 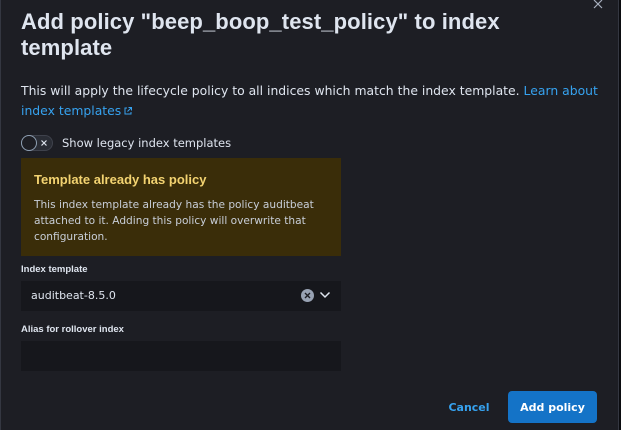 I want to click on add-policy-button: Add policy, so click(x=552, y=407).